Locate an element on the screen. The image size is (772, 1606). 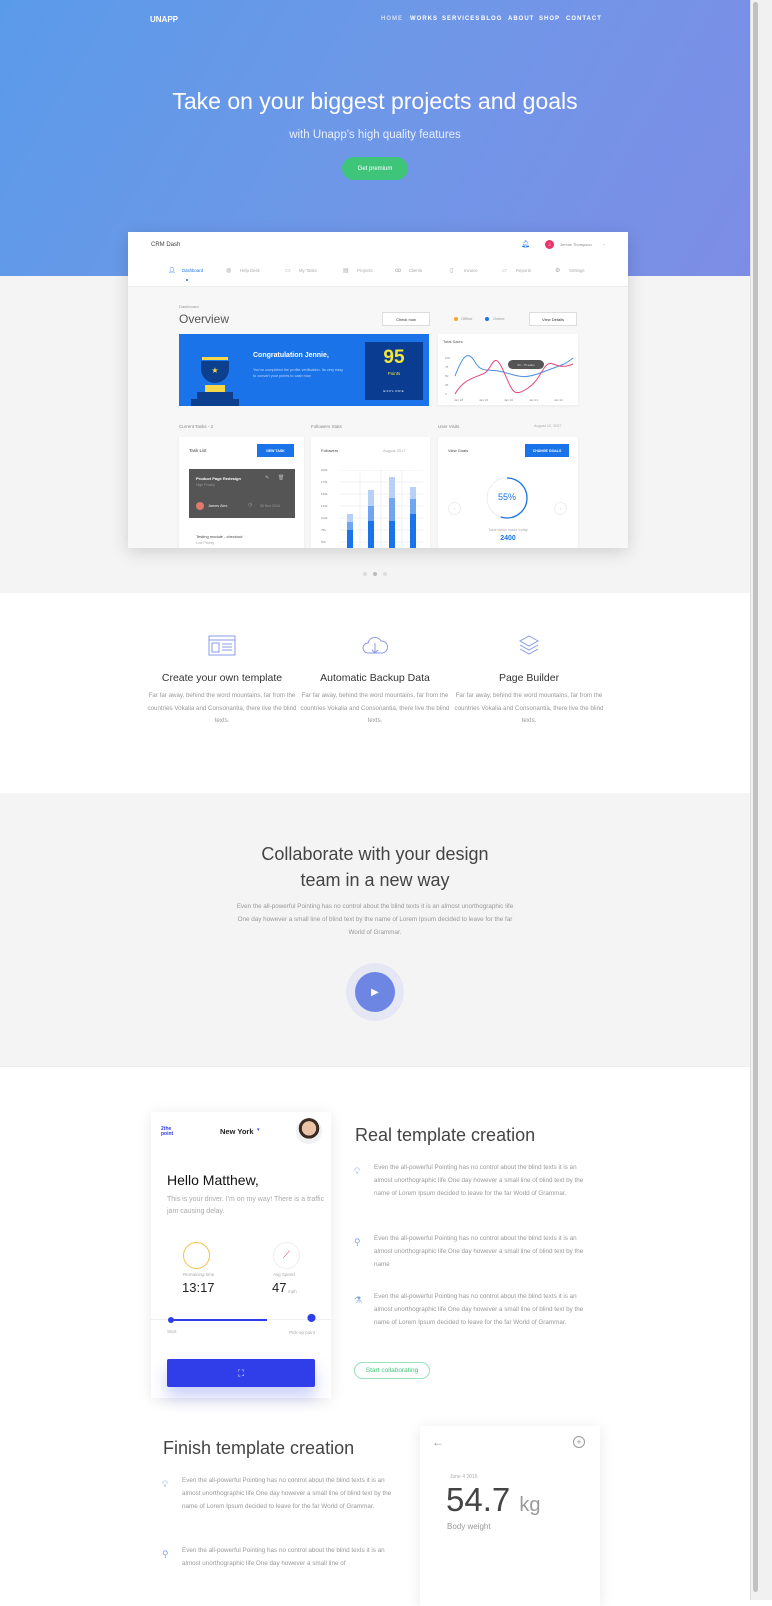
chevron-right-icon: › is located at coordinates (560, 508).